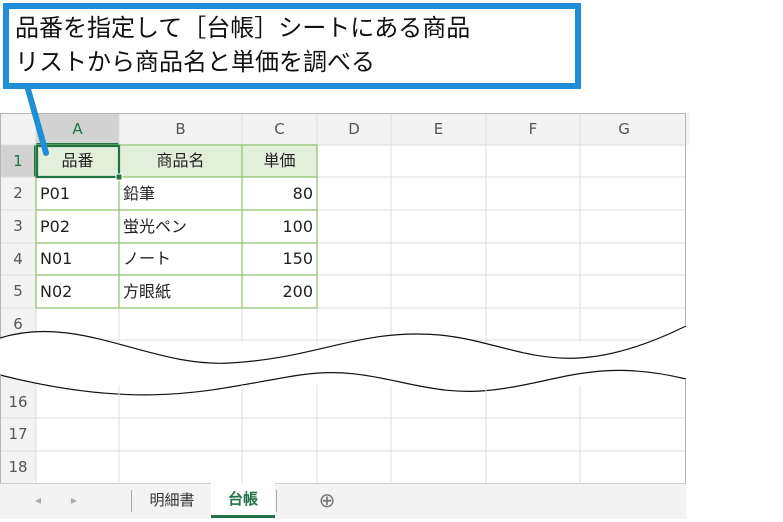  Describe the element at coordinates (292, 46) in the screenshot. I see `callout-box: 品番を指定して［台帳］シートにある商品 リストから商品名と単価を調べる` at that location.